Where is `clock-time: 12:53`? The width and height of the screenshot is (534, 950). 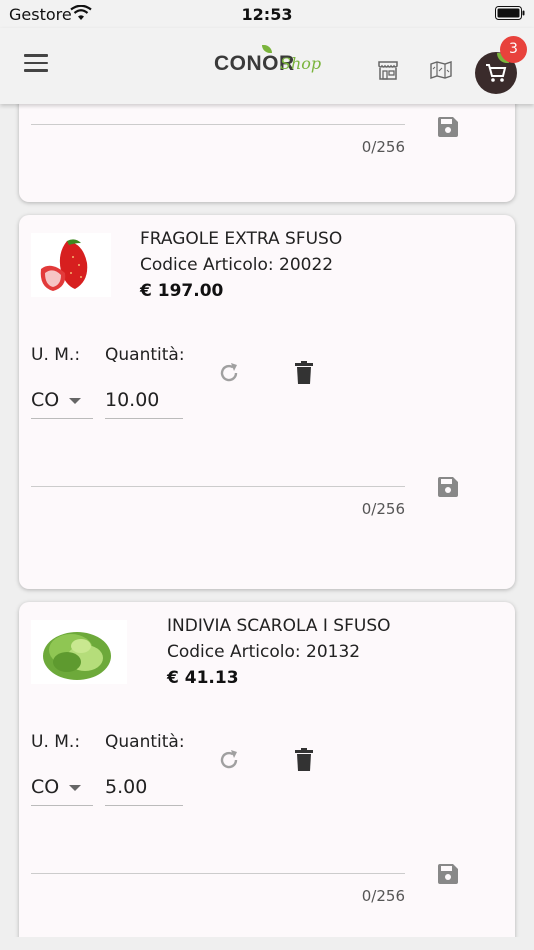
clock-time: 12:53 is located at coordinates (267, 14).